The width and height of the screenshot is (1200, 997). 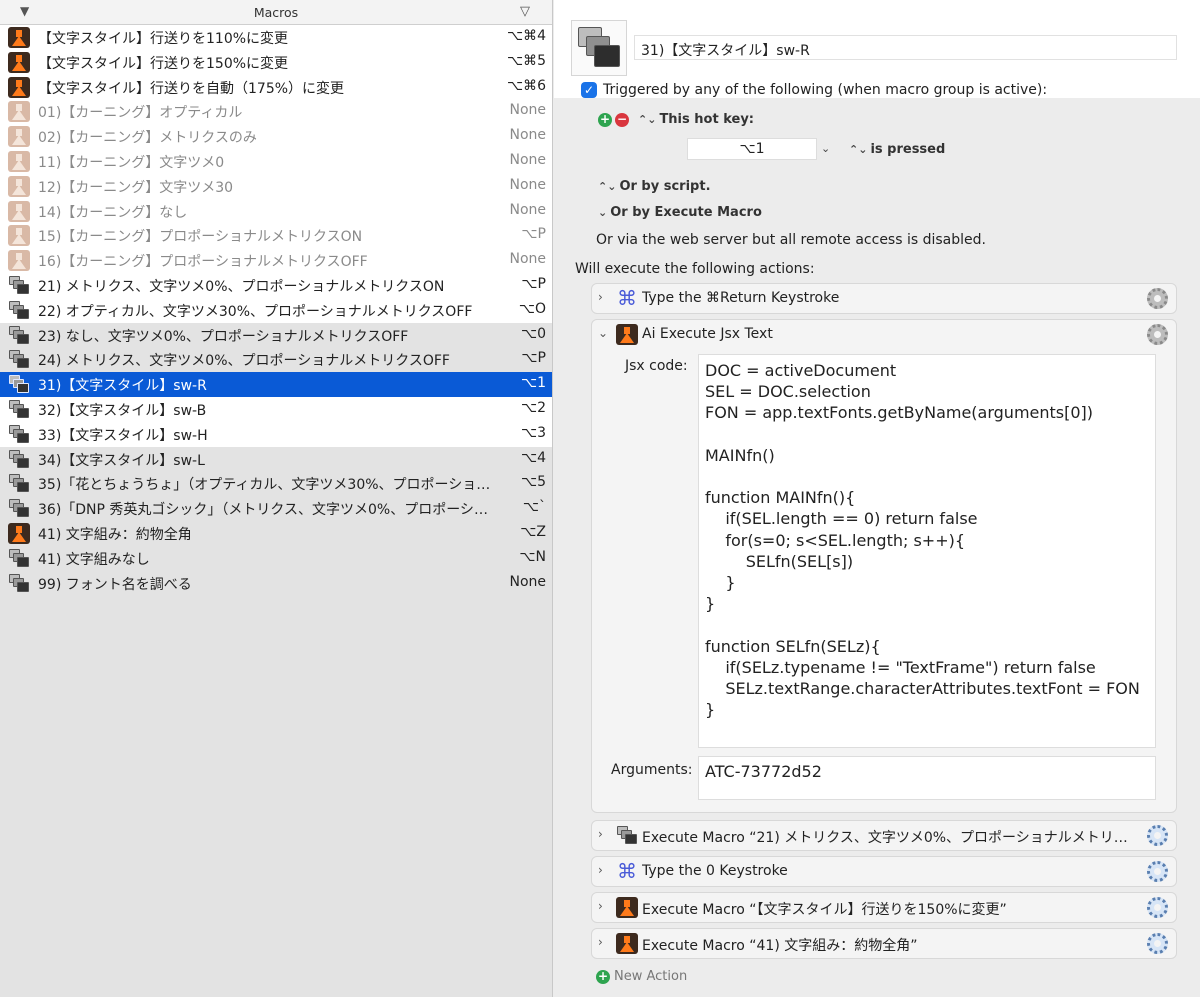 I want to click on macro-list-item: 【文字スタイル】行送りを110%に変更 ⌥⌘4, so click(x=276, y=37).